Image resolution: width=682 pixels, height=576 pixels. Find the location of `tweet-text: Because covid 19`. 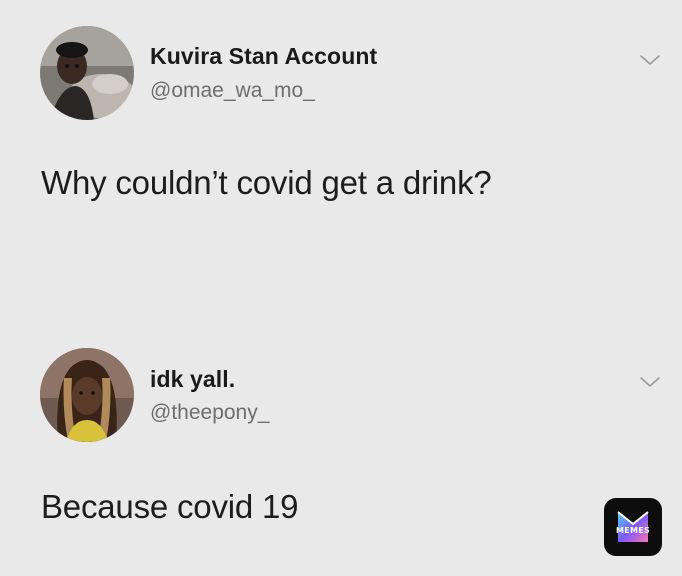

tweet-text: Because covid 19 is located at coordinates (170, 506).